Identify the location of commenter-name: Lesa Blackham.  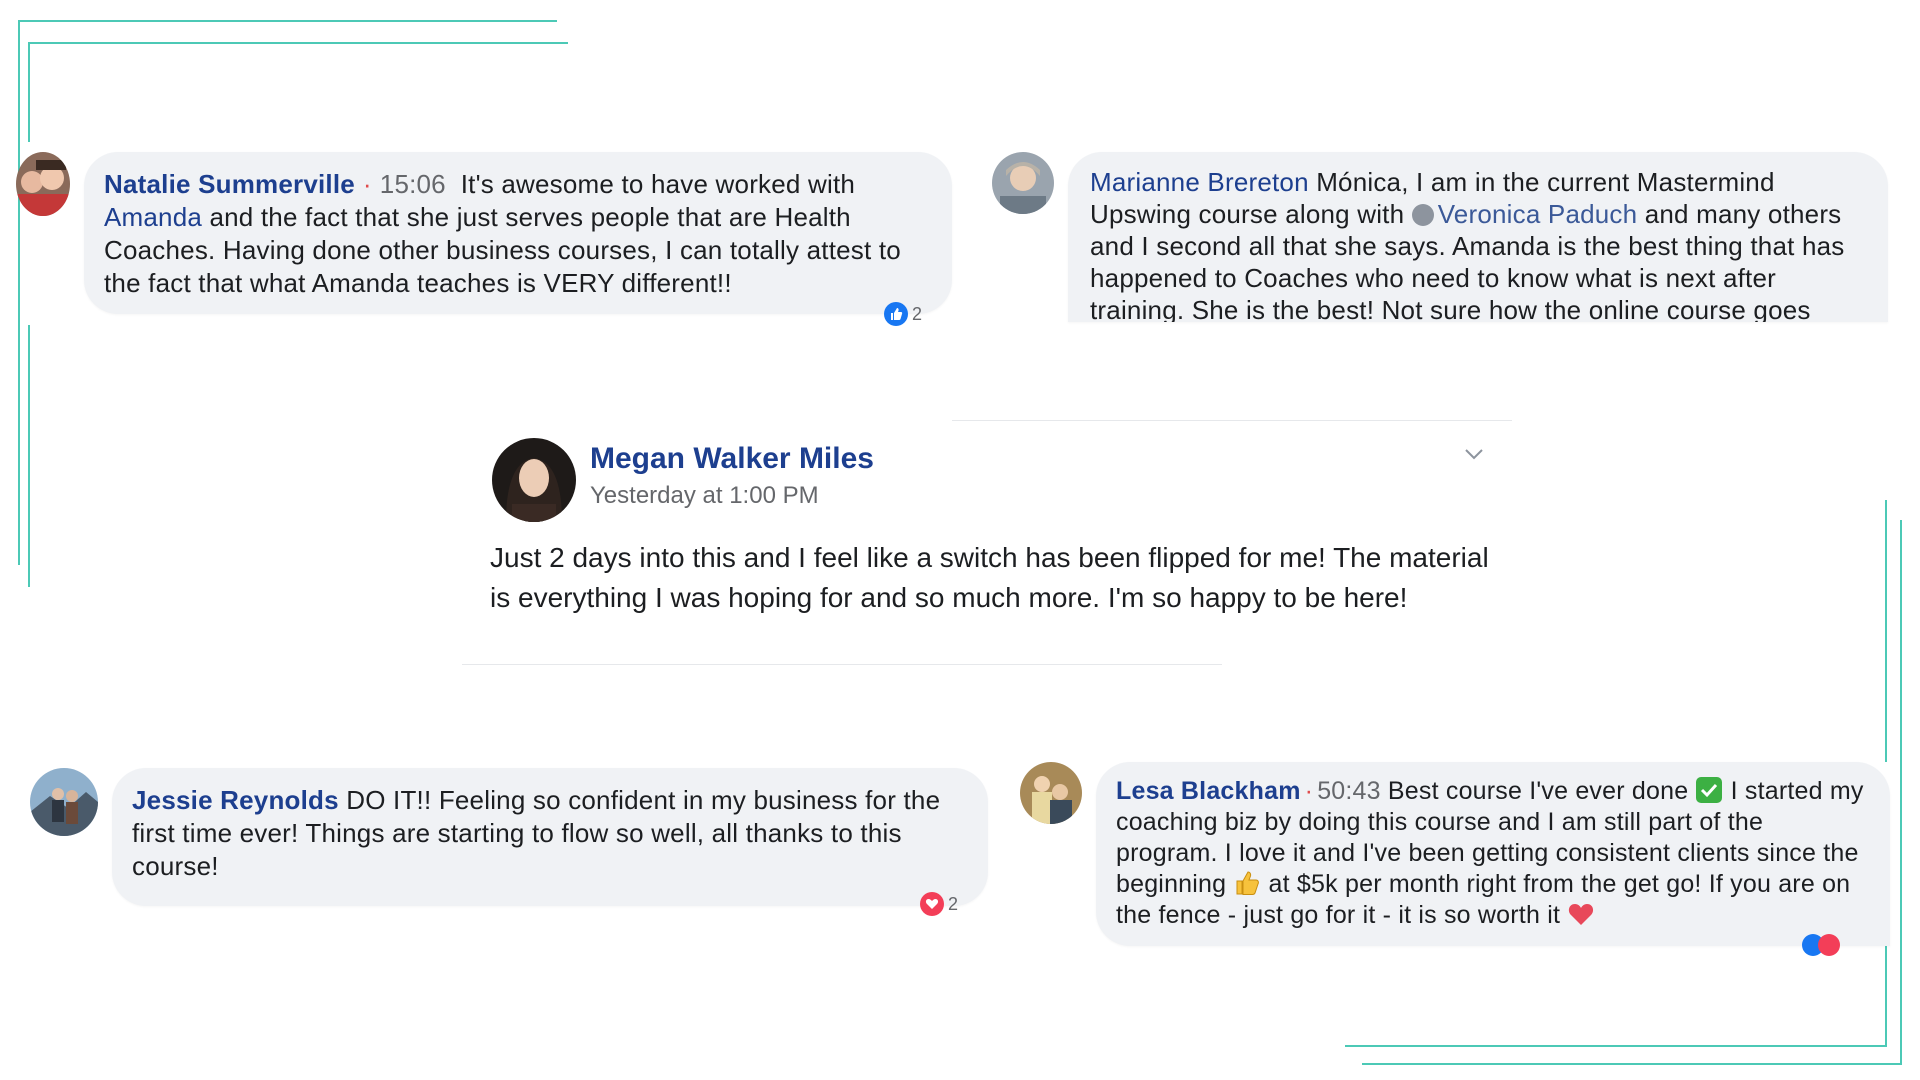
(1208, 791).